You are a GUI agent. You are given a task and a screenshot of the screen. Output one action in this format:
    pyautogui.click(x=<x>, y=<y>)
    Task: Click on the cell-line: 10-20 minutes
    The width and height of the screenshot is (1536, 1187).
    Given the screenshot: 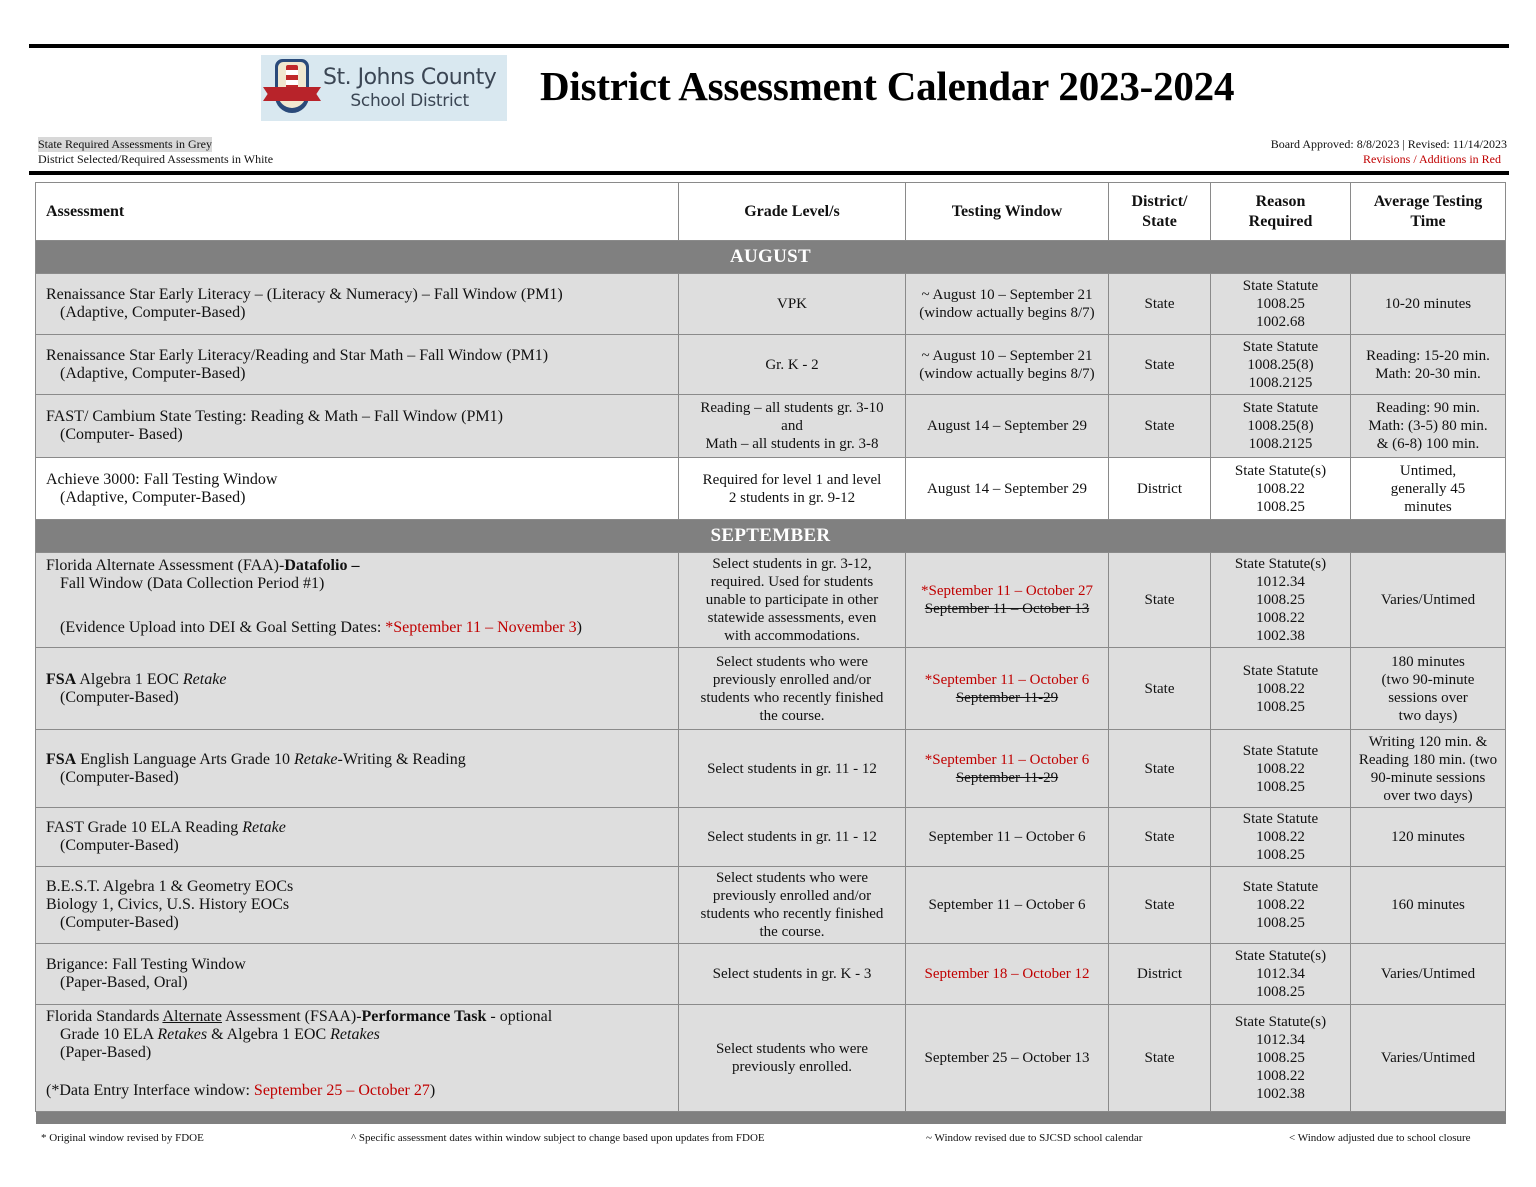 What is the action you would take?
    pyautogui.click(x=1428, y=304)
    